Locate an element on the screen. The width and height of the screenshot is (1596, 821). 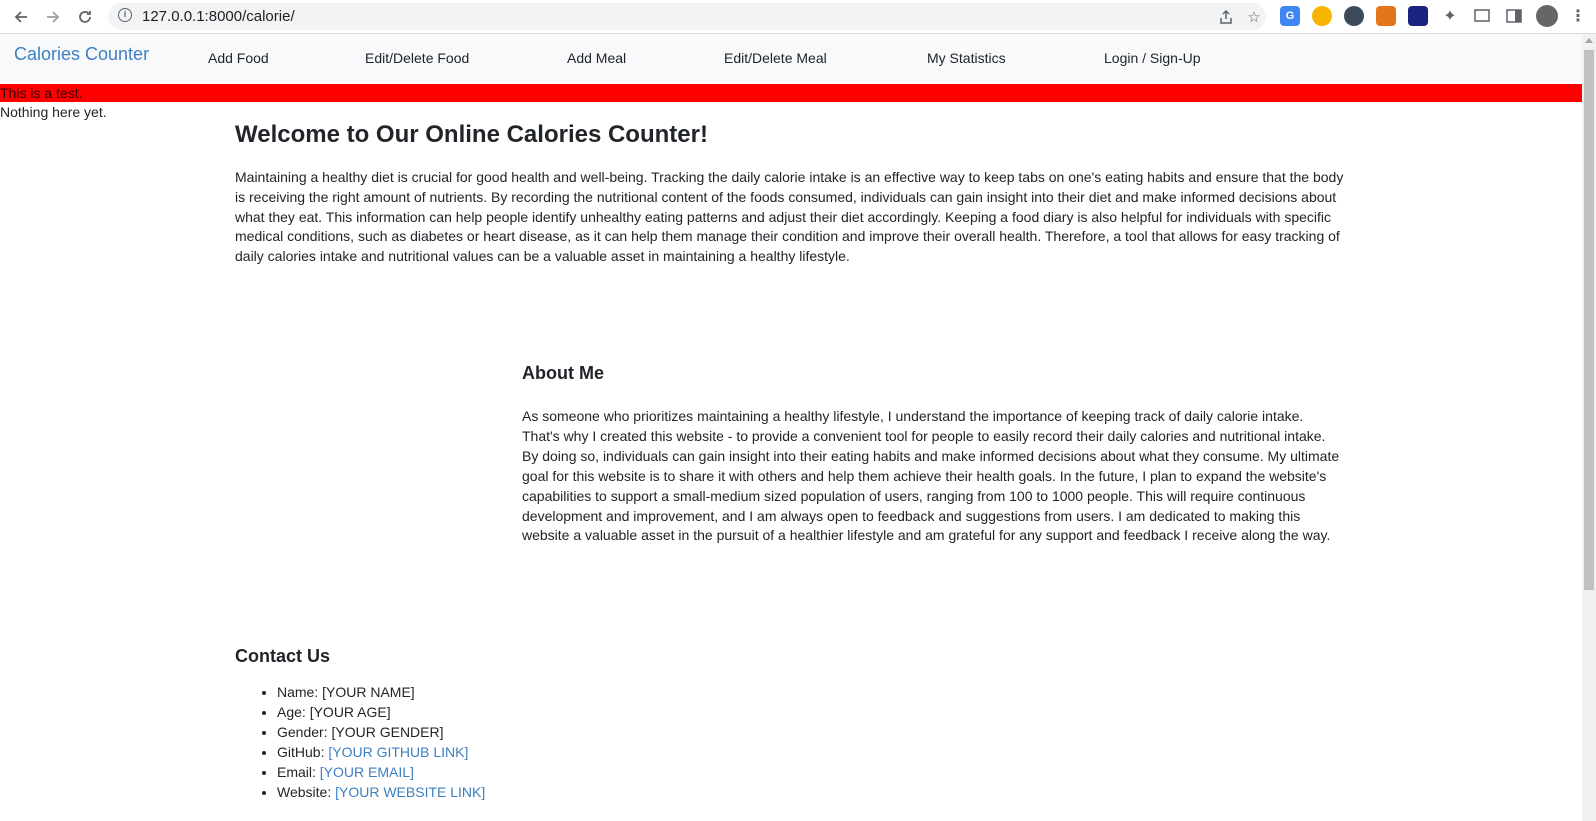
contact-name-value: [YOUR NAME] is located at coordinates (368, 692).